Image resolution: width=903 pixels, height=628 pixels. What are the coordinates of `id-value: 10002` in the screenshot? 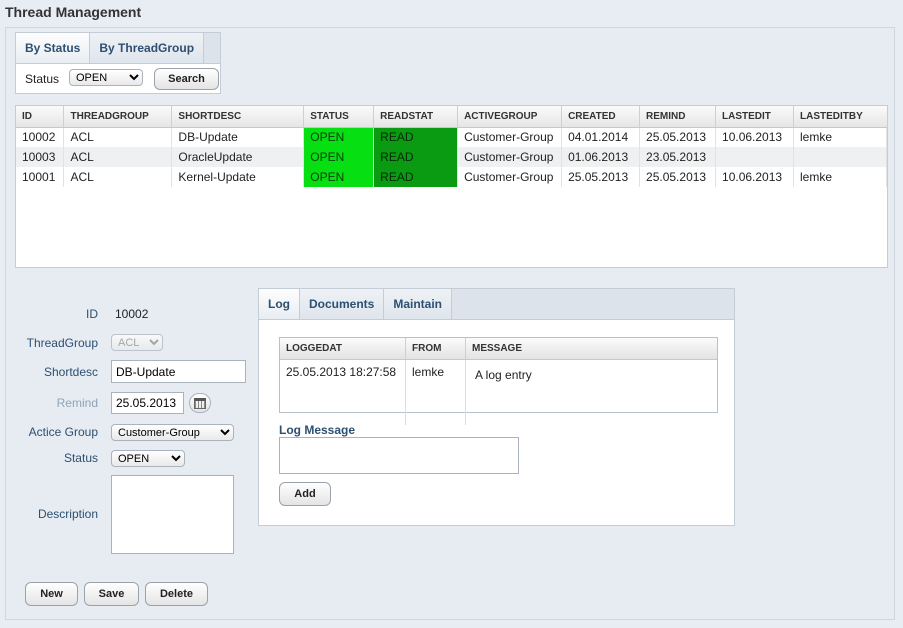 It's located at (132, 314).